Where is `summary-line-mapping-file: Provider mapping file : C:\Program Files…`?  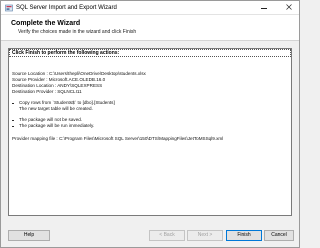
summary-line-mapping-file: Provider mapping file : C:\Program Files… is located at coordinates (118, 138).